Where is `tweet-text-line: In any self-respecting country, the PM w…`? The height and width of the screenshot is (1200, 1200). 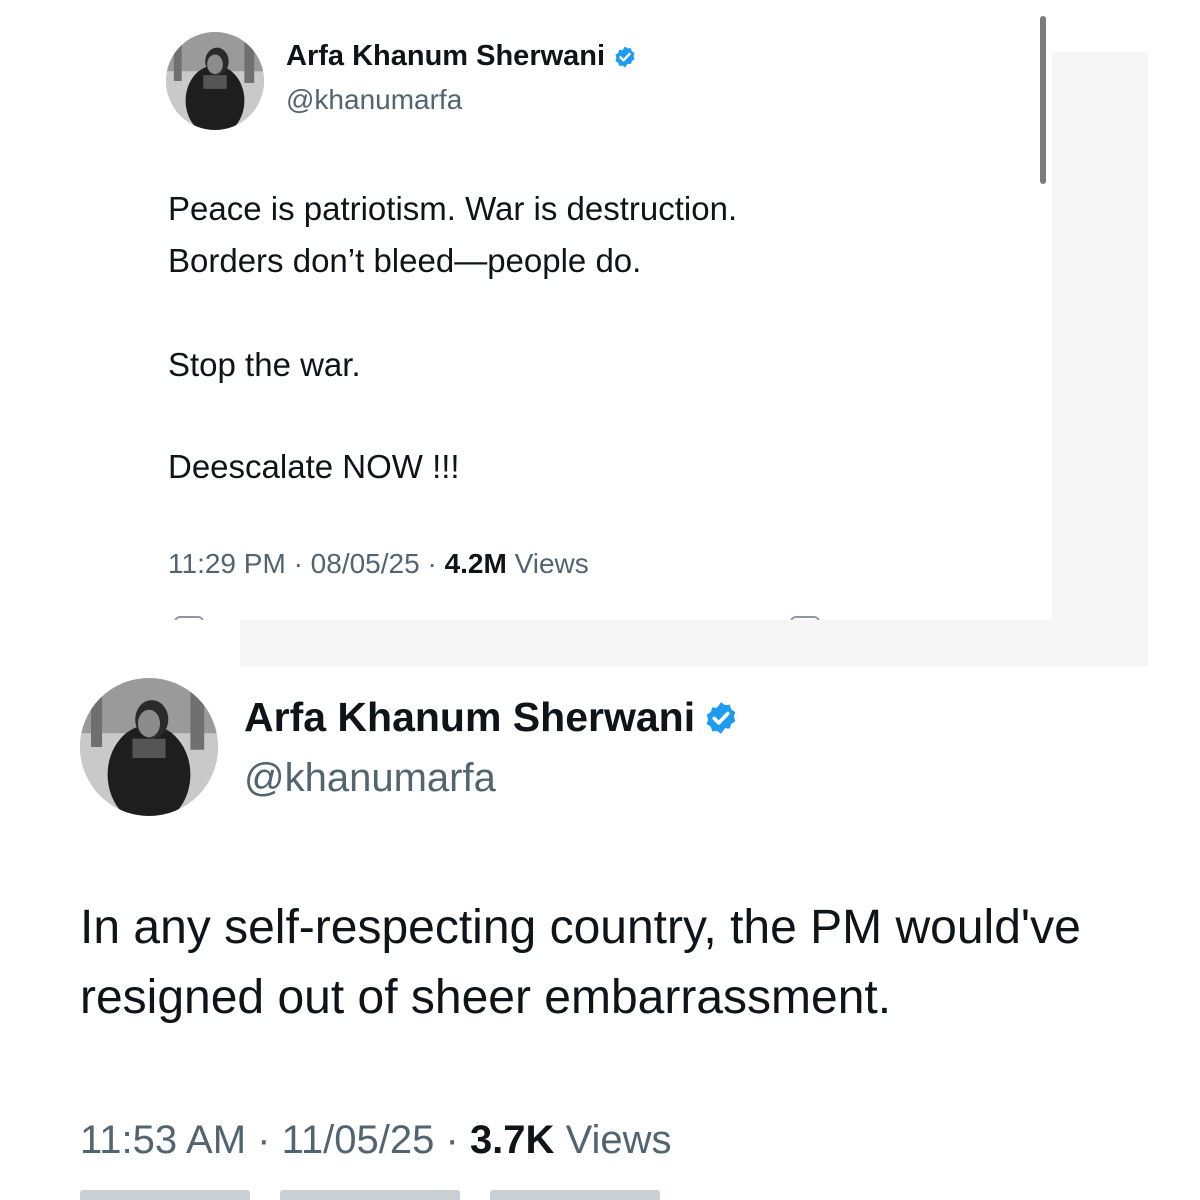 tweet-text-line: In any self-respecting country, the PM w… is located at coordinates (580, 927).